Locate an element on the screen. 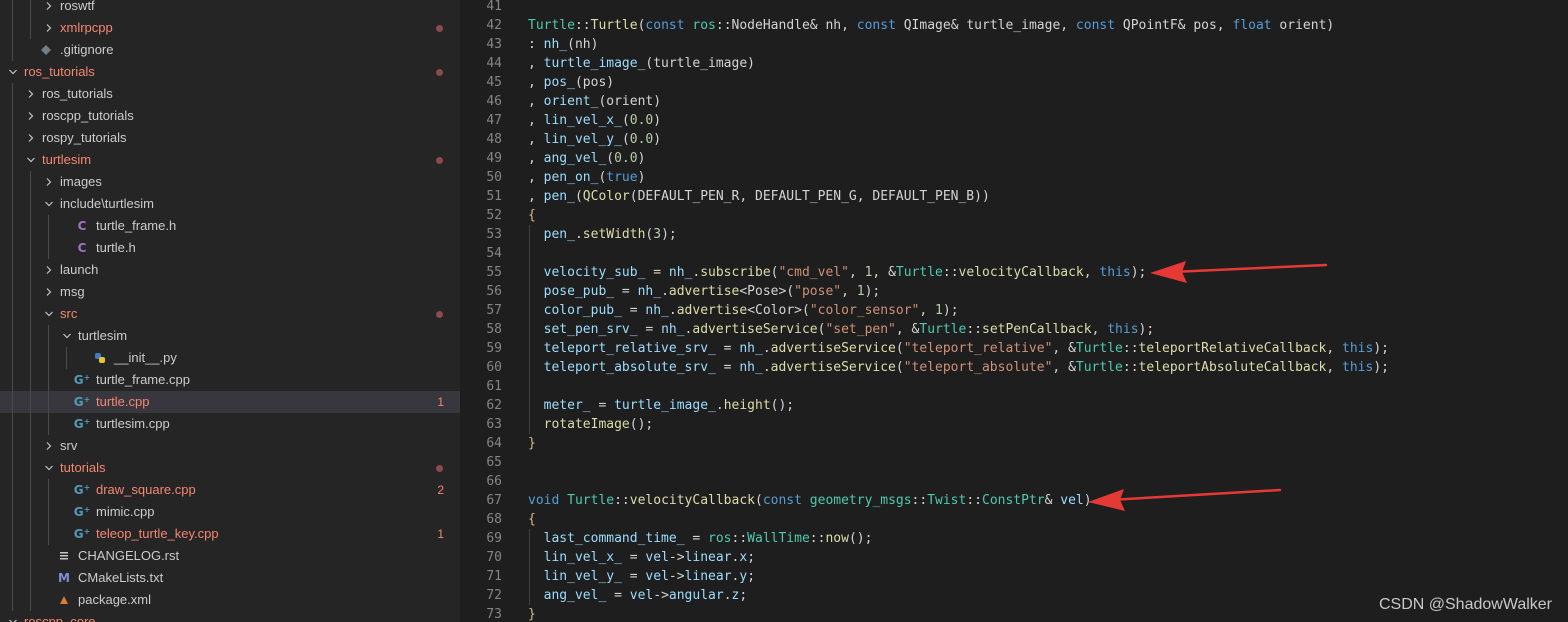  tree-item-label: launch is located at coordinates (79, 269).